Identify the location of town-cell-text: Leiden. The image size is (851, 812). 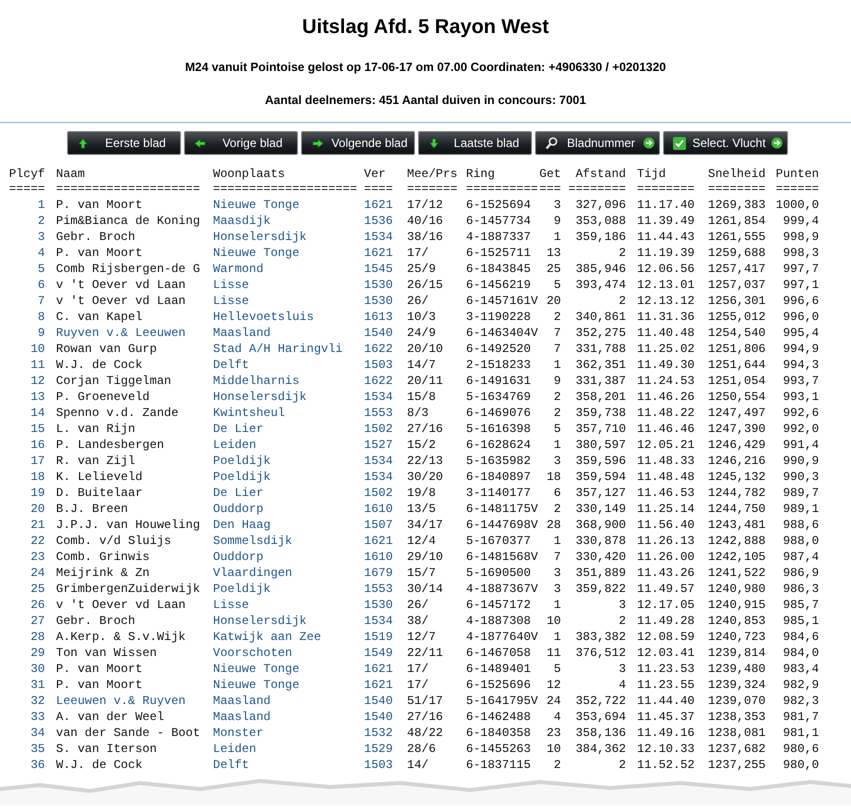
(234, 749).